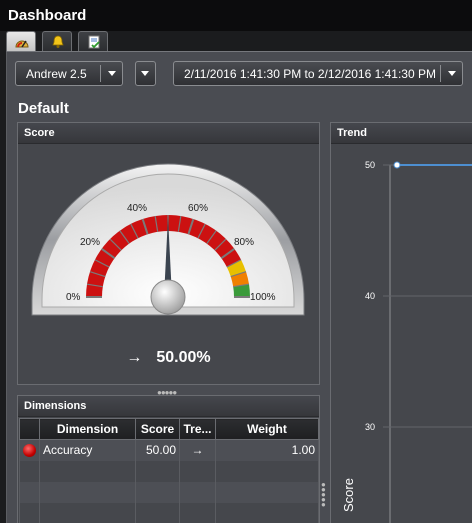  What do you see at coordinates (90, 242) in the screenshot?
I see `gauge-label-20: 20%` at bounding box center [90, 242].